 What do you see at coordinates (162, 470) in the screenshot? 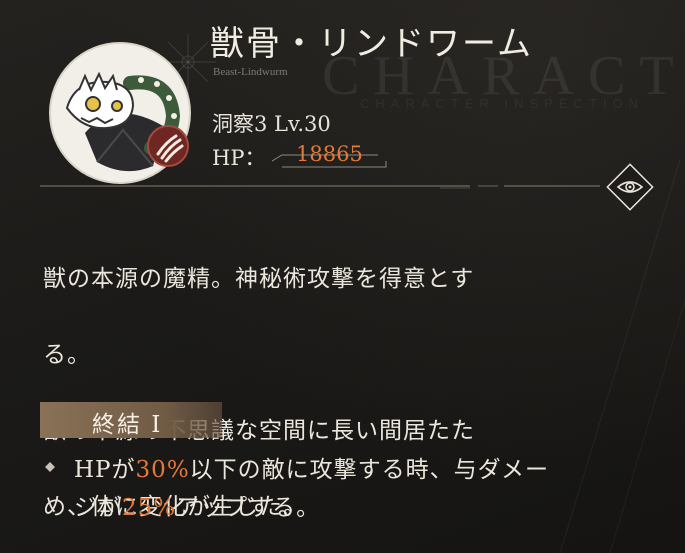
I see `effect-value-hp: 30%` at bounding box center [162, 470].